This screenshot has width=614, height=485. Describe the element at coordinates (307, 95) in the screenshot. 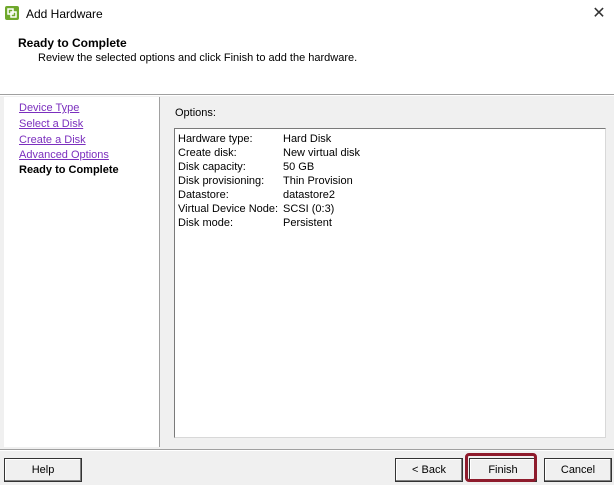

I see `header-divider-highlight` at that location.